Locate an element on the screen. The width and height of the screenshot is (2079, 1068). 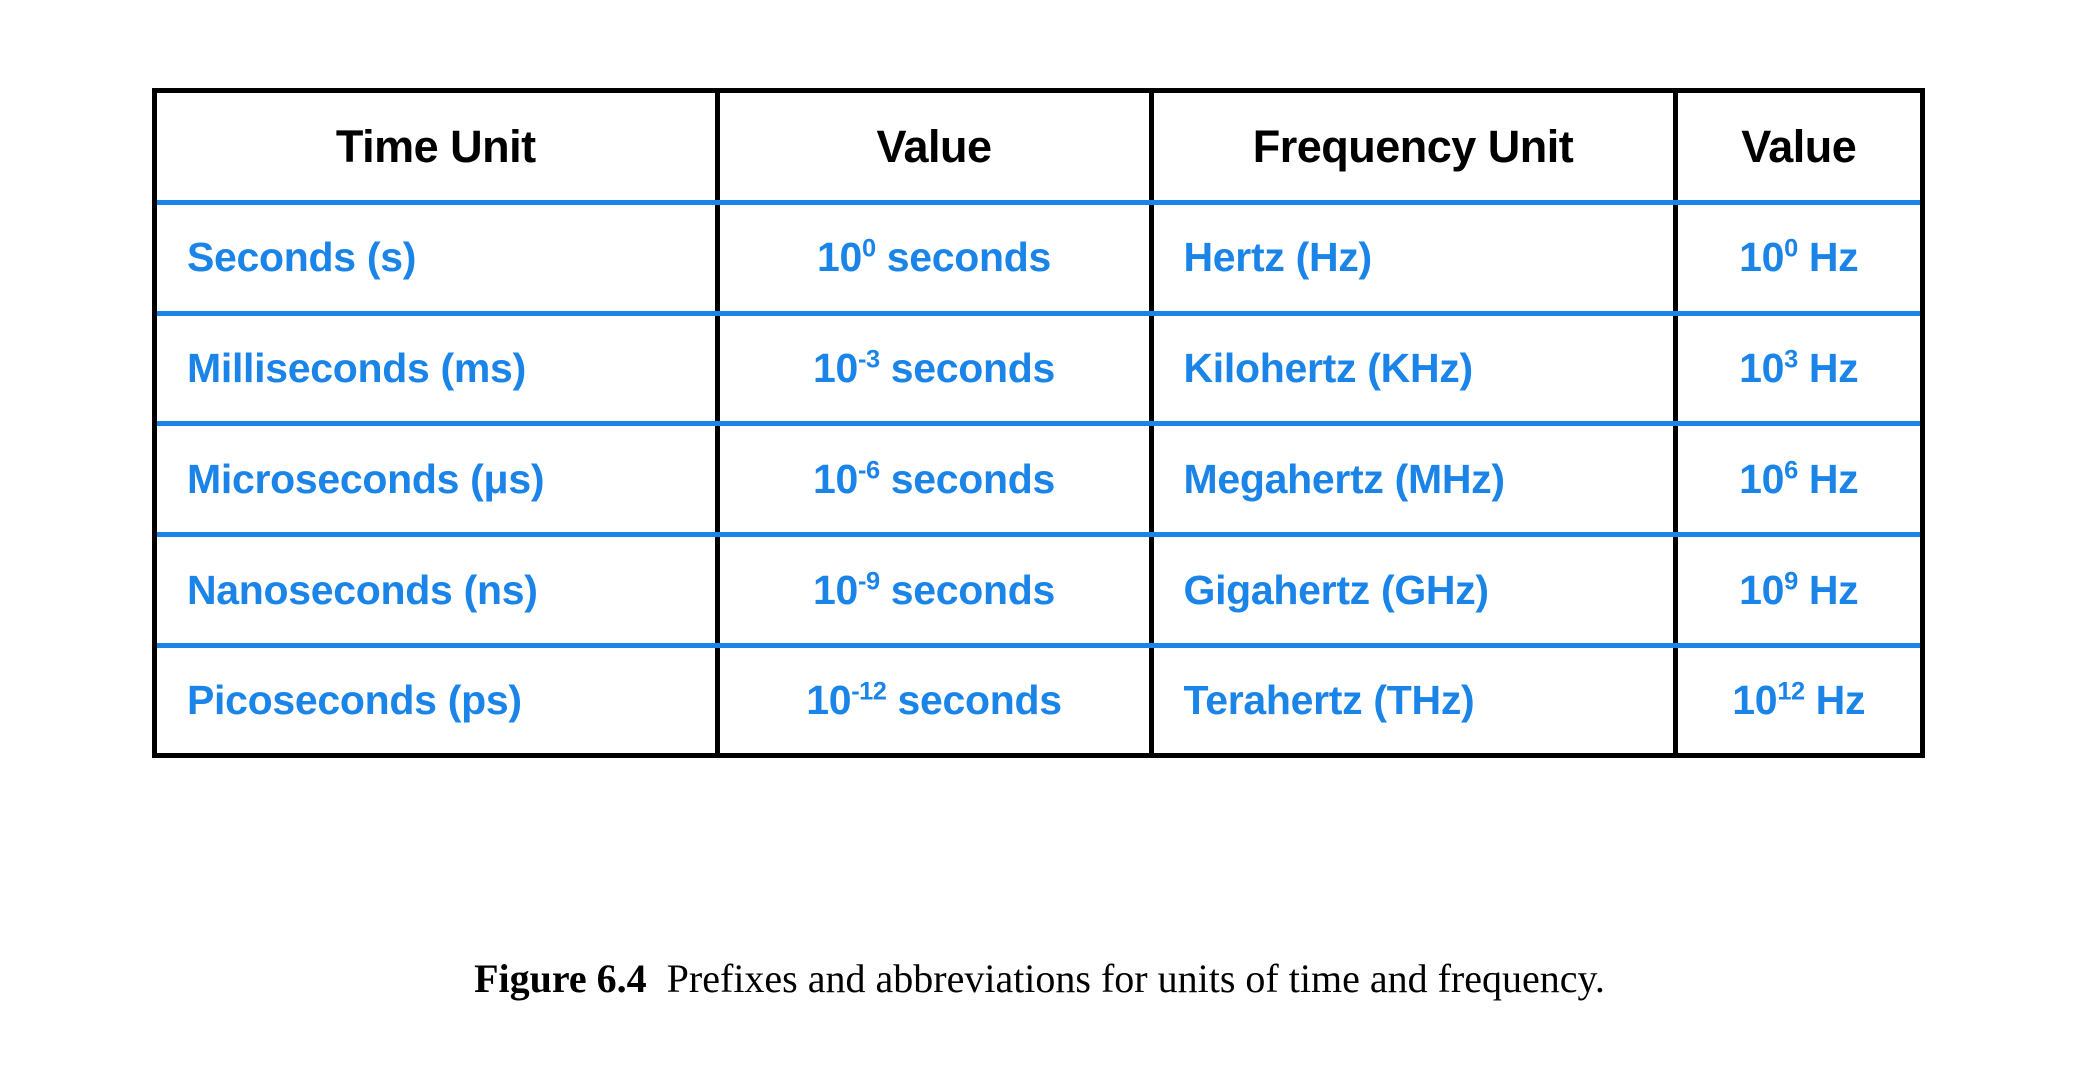
cell-time-value: 10-6 seconds is located at coordinates (935, 480).